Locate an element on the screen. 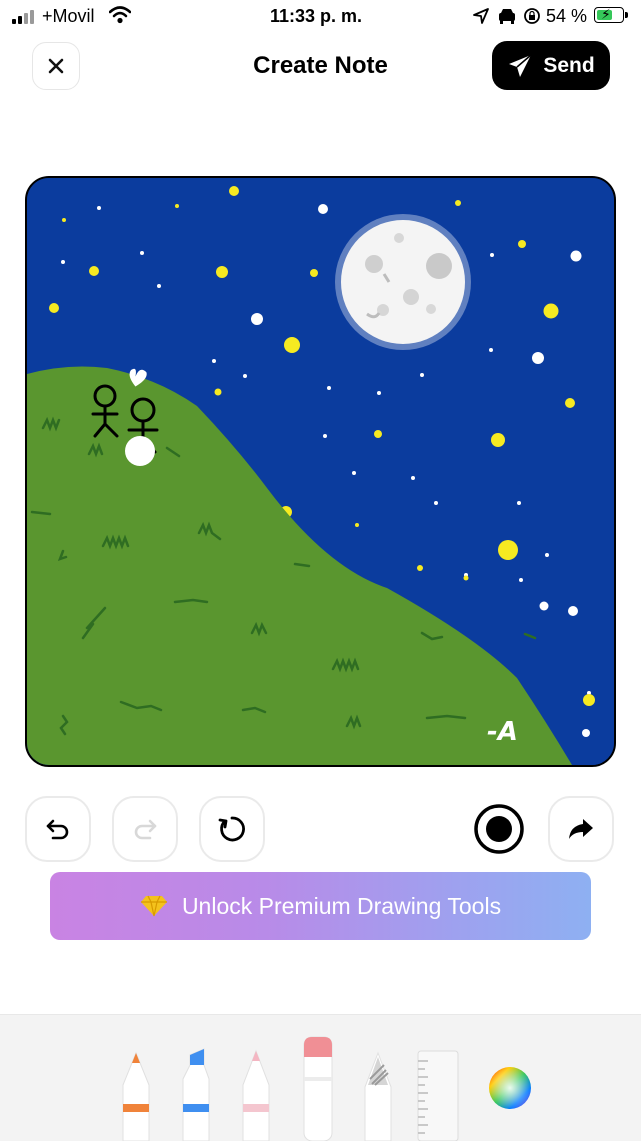  clock: 11:33 p. m. is located at coordinates (316, 16).